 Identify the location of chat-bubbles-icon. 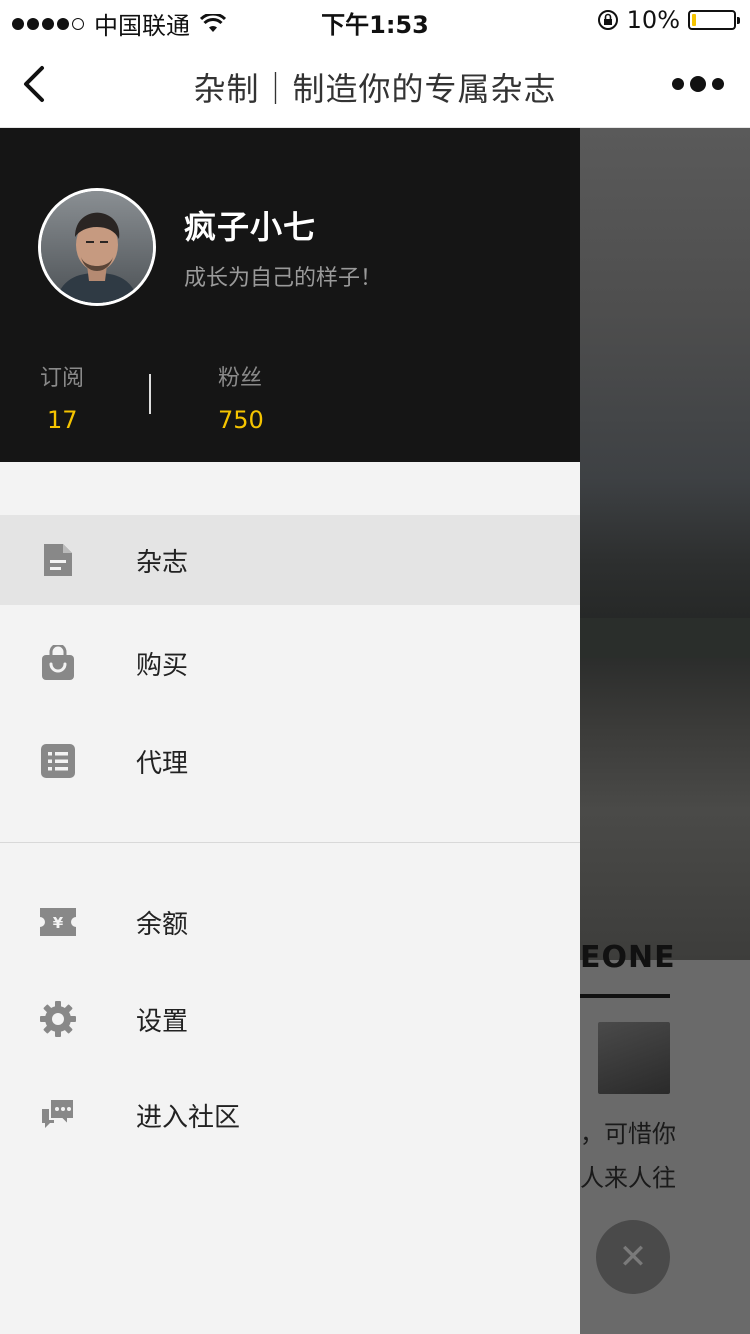
(58, 1113).